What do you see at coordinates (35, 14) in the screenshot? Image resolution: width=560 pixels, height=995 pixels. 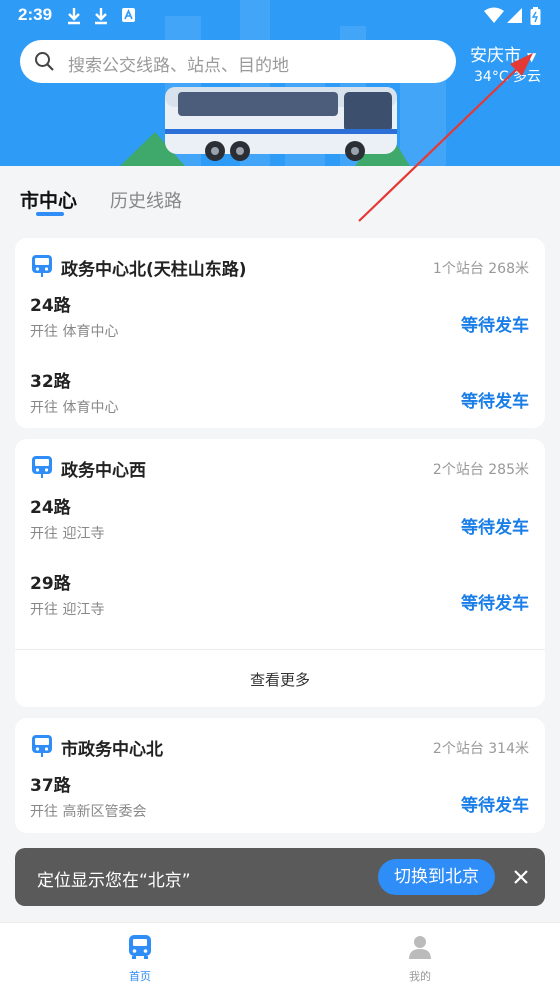 I see `status-time: 2:39` at bounding box center [35, 14].